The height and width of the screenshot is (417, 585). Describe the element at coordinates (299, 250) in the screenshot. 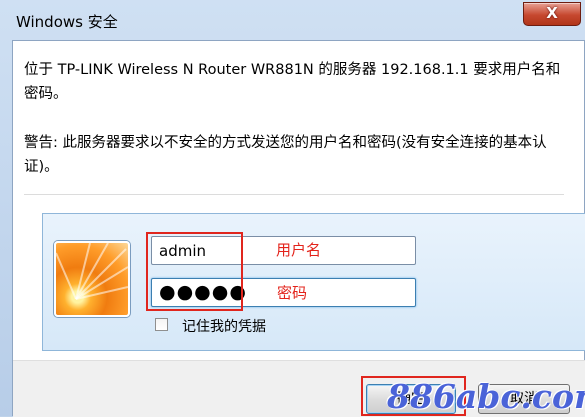

I see `username-annotation: 用户名` at that location.